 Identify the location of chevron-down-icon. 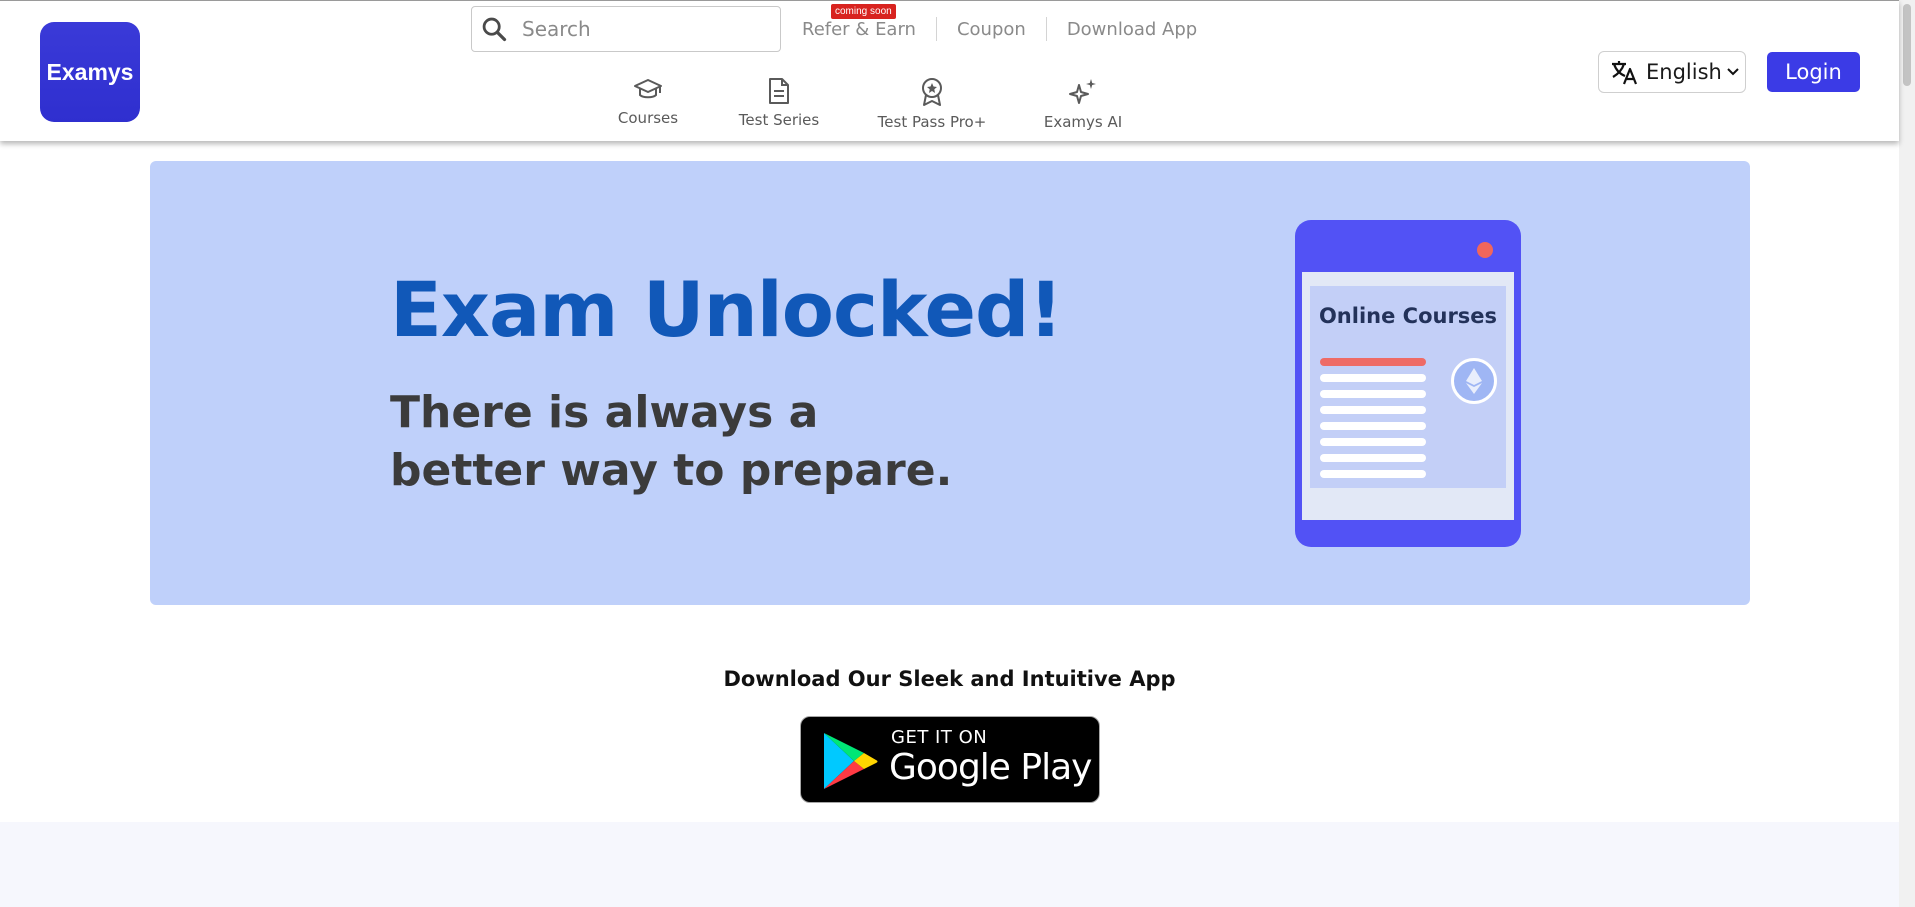
(1733, 72).